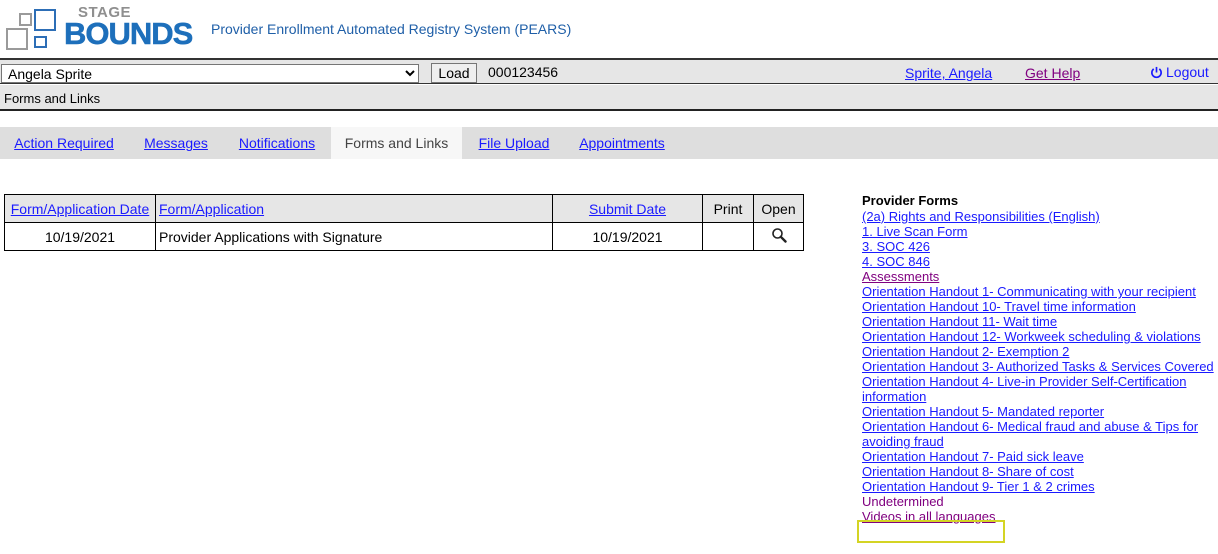  What do you see at coordinates (80, 208) in the screenshot?
I see `column-header-date: Form/Application Date` at bounding box center [80, 208].